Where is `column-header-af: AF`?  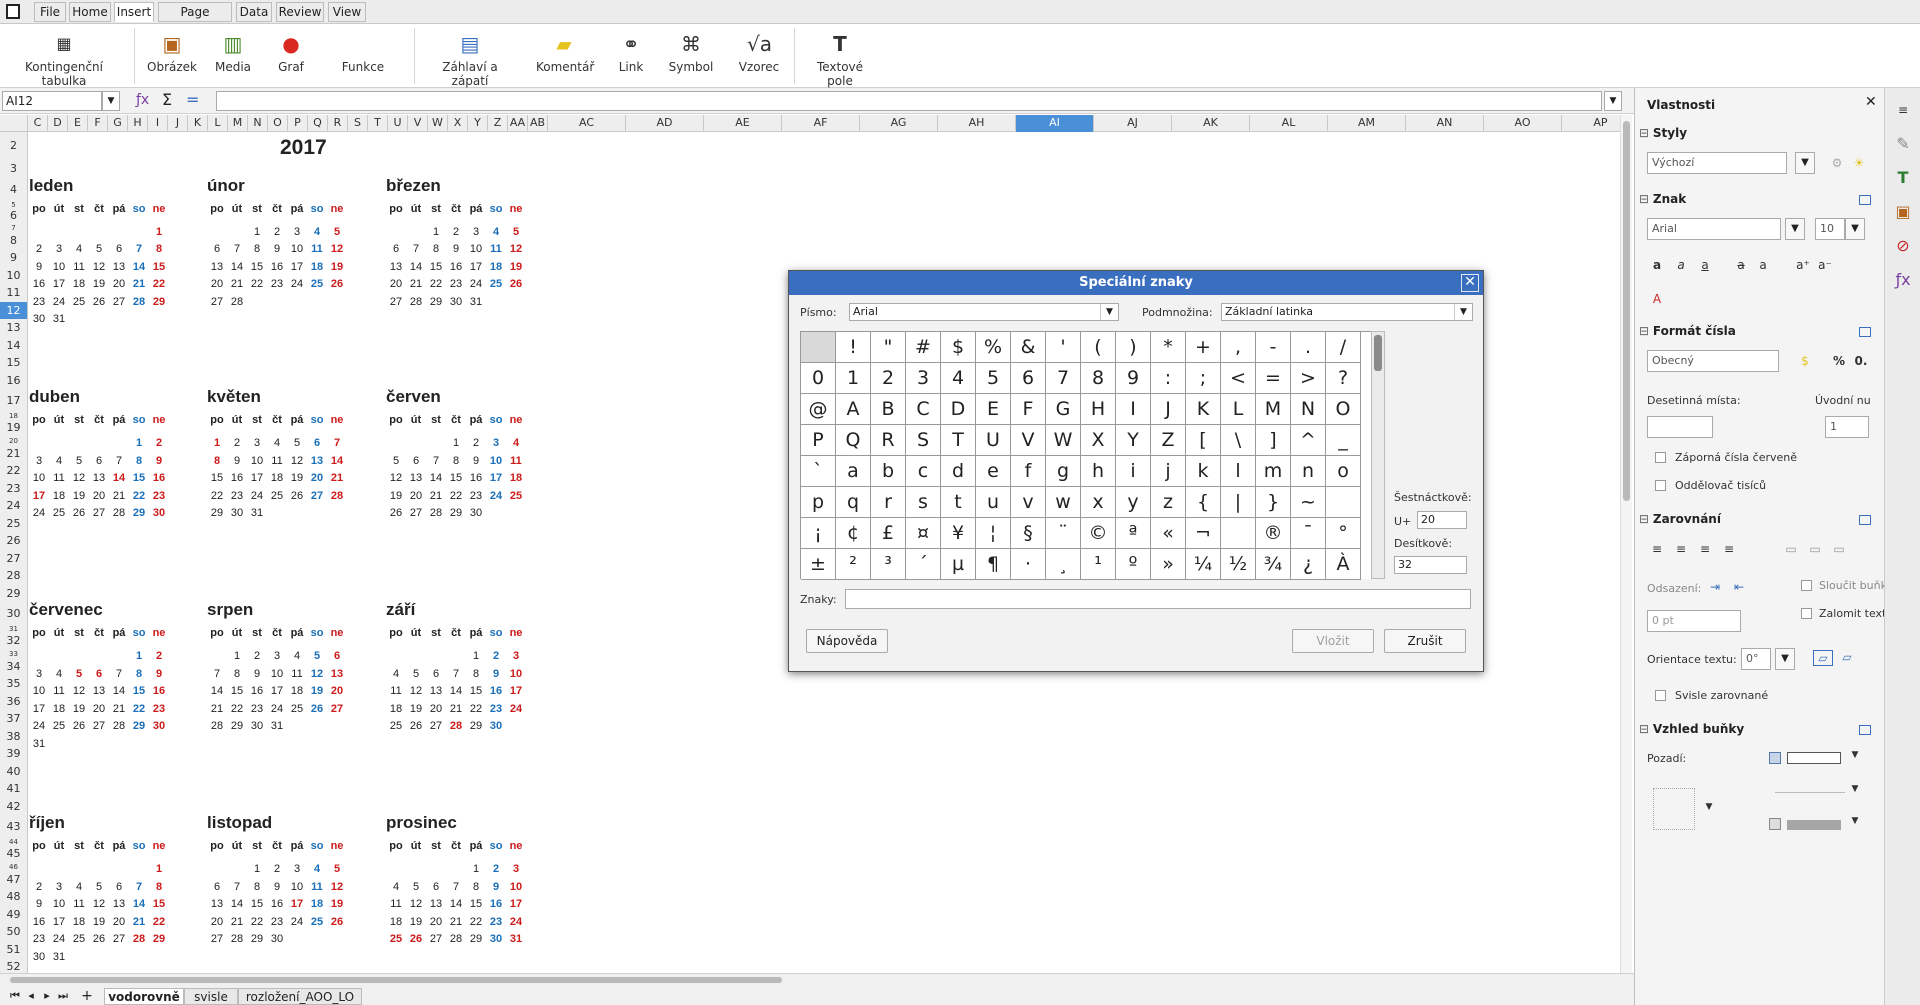 column-header-af: AF is located at coordinates (821, 123).